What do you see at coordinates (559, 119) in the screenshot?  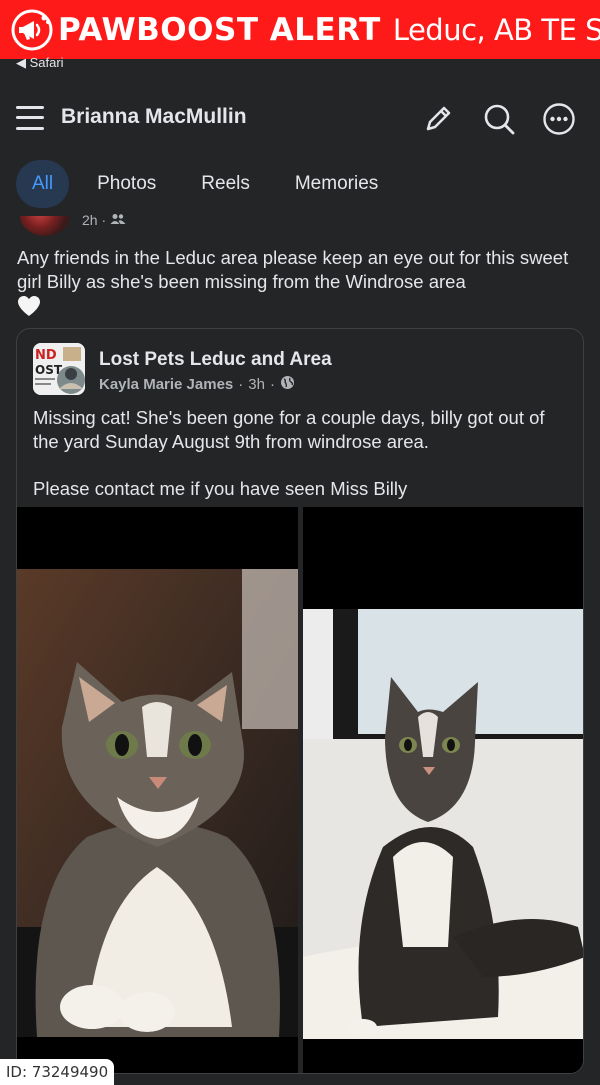 I see `more-icon` at bounding box center [559, 119].